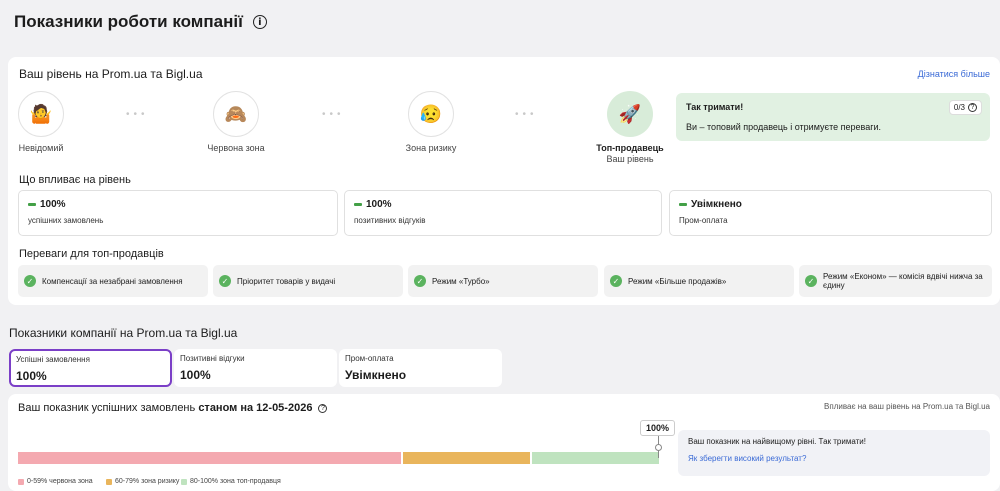 Image resolution: width=1000 pixels, height=491 pixels. What do you see at coordinates (677, 281) in the screenshot?
I see `benefit-label: Режим «Більше продажів»` at bounding box center [677, 281].